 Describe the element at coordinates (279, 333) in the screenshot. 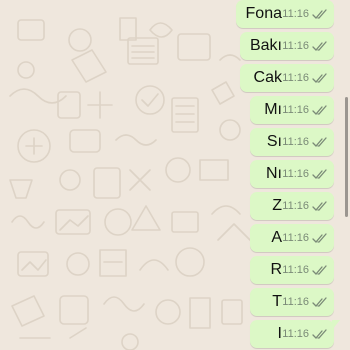

I see `message-text: I` at that location.